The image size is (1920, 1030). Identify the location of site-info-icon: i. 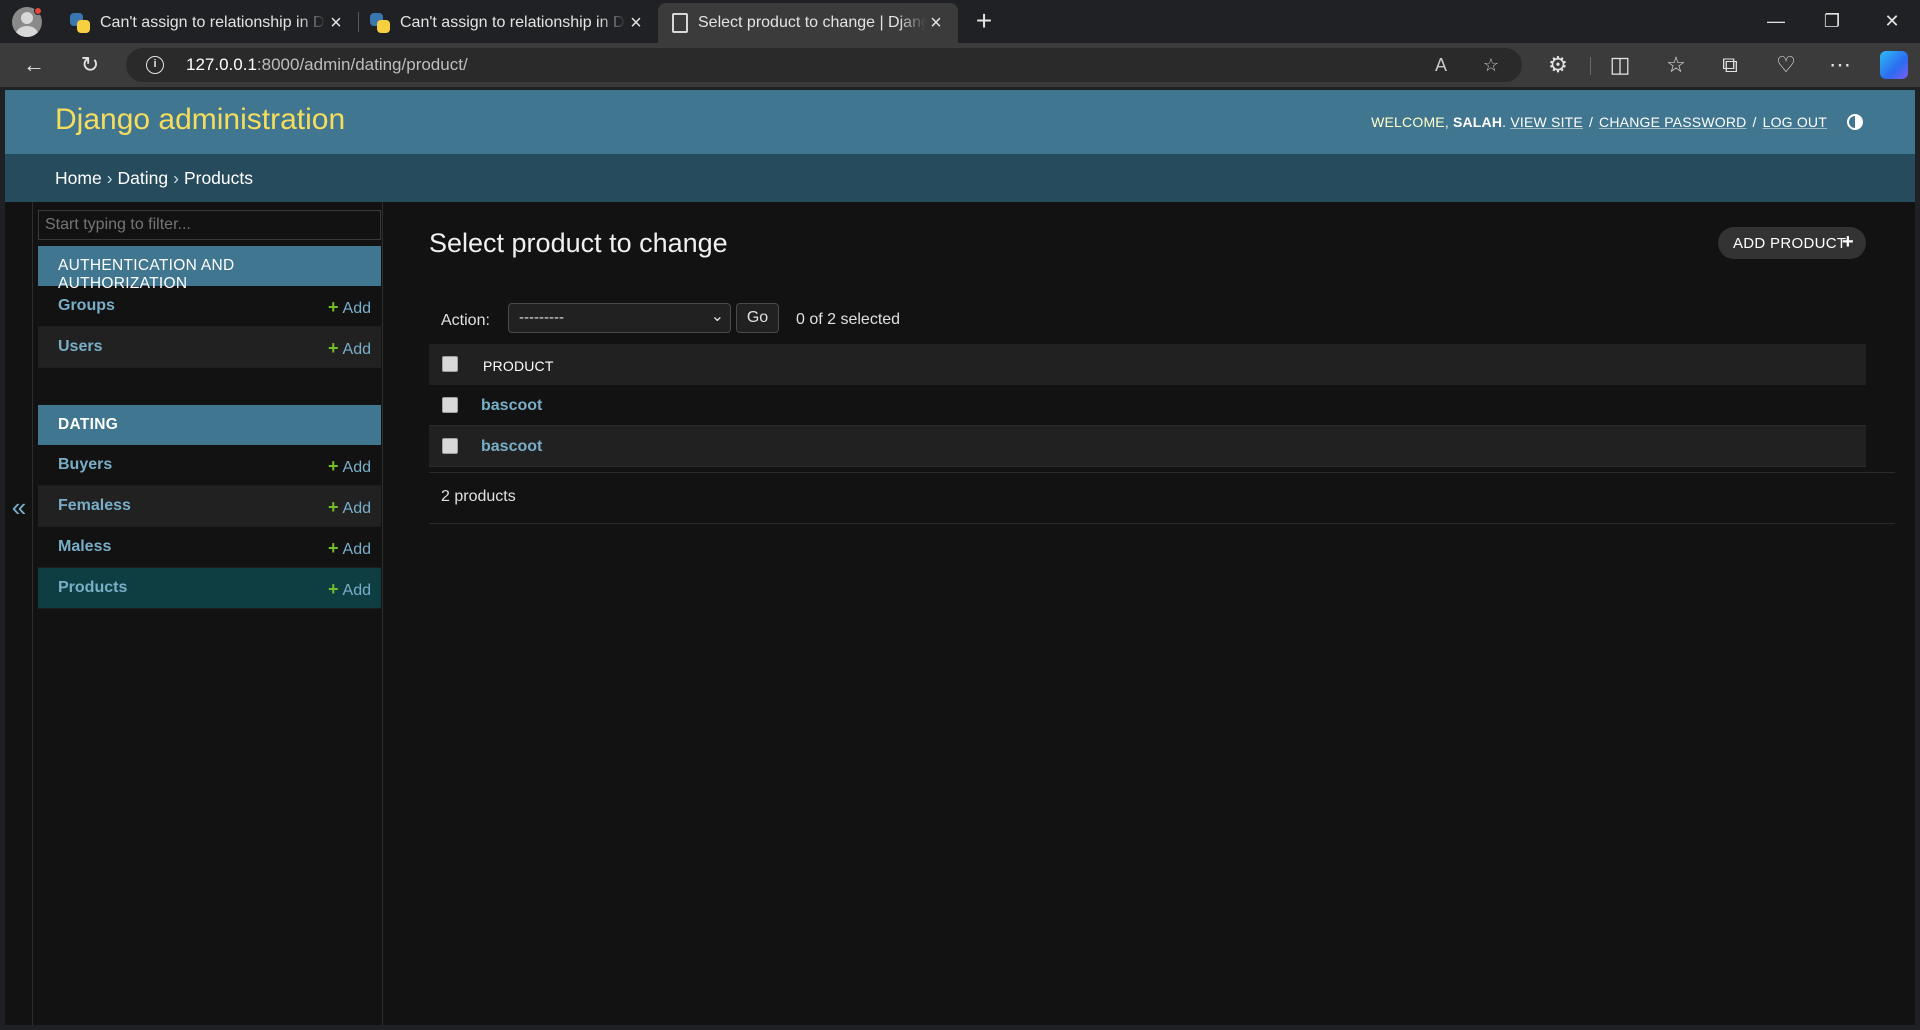
(155, 65).